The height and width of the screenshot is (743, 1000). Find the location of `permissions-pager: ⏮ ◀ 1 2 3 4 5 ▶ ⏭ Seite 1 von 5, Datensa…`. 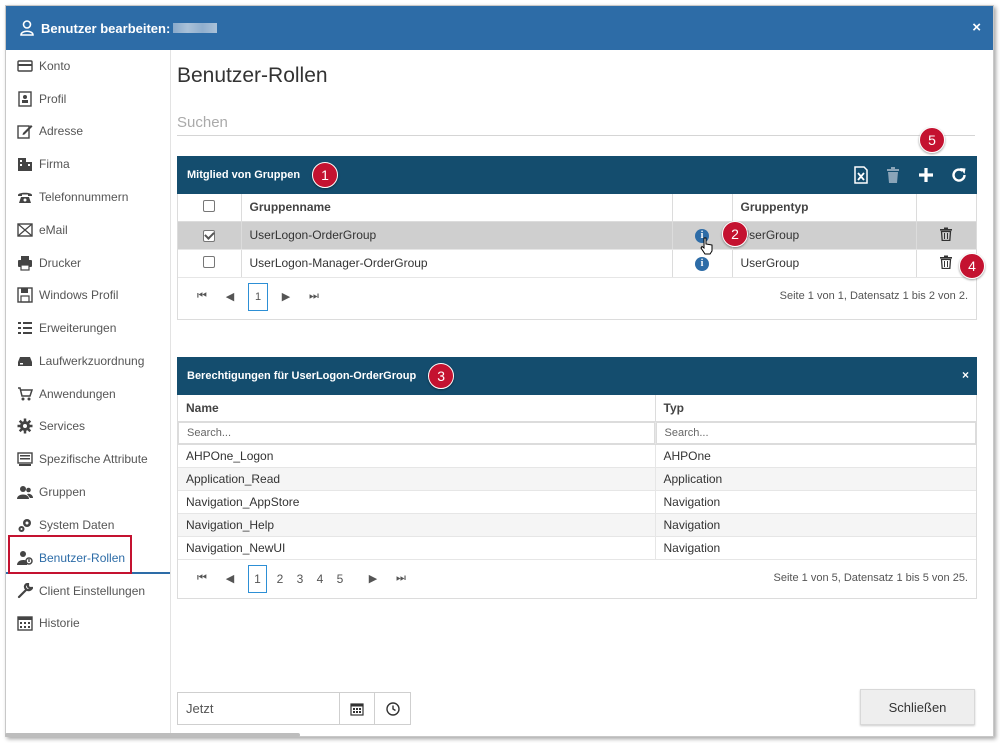

permissions-pager: ⏮ ◀ 1 2 3 4 5 ▶ ⏭ Seite 1 von 5, Datensa… is located at coordinates (577, 579).